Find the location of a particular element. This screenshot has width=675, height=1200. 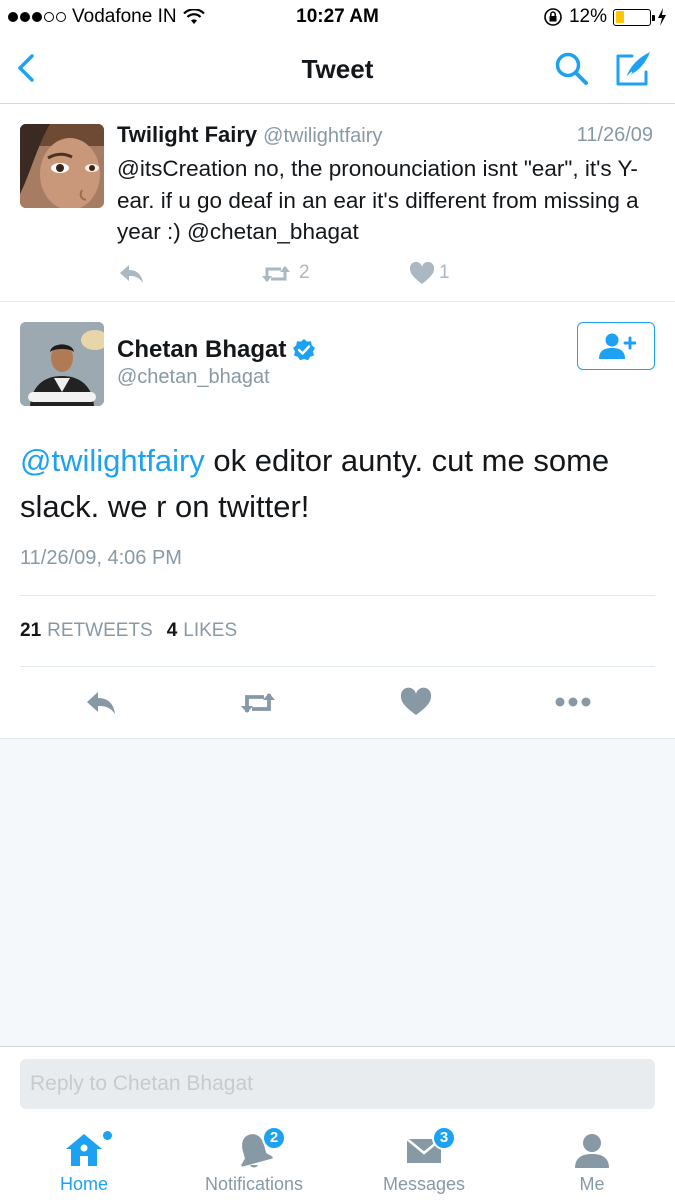

retweets-stat: 21 RETWEETS is located at coordinates (86, 631).